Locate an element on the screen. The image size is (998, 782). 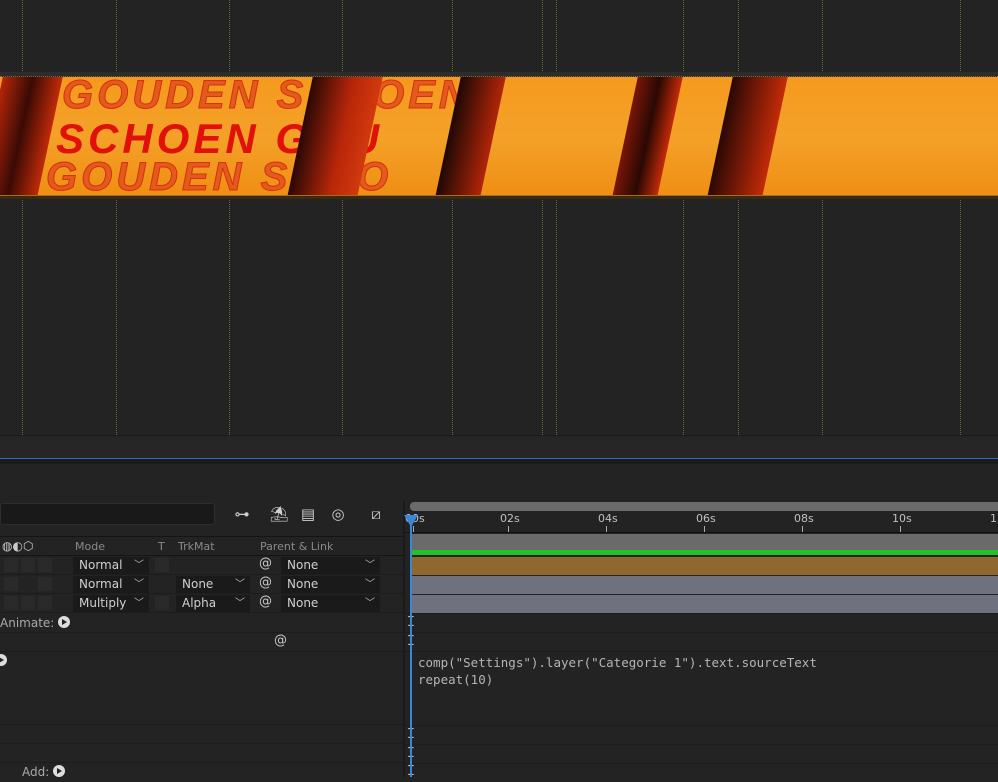
animate-label: Animate: is located at coordinates (35, 623).